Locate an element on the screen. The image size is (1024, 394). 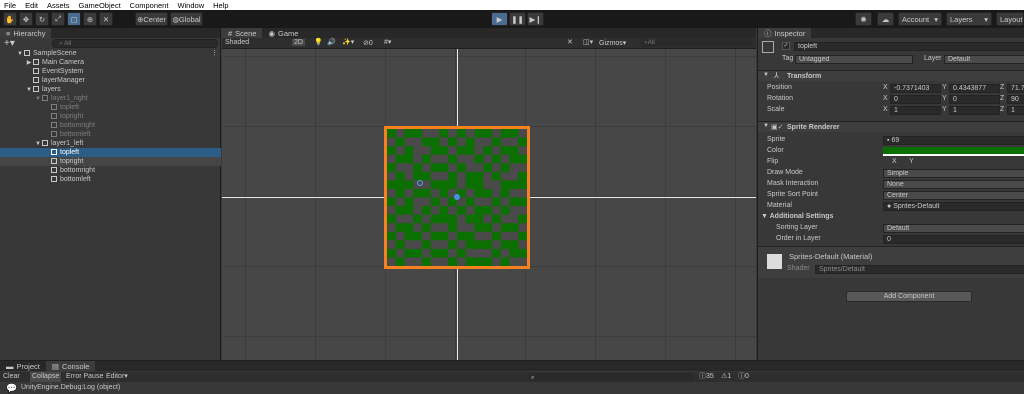
color-swatch is located at coordinates (953, 151).